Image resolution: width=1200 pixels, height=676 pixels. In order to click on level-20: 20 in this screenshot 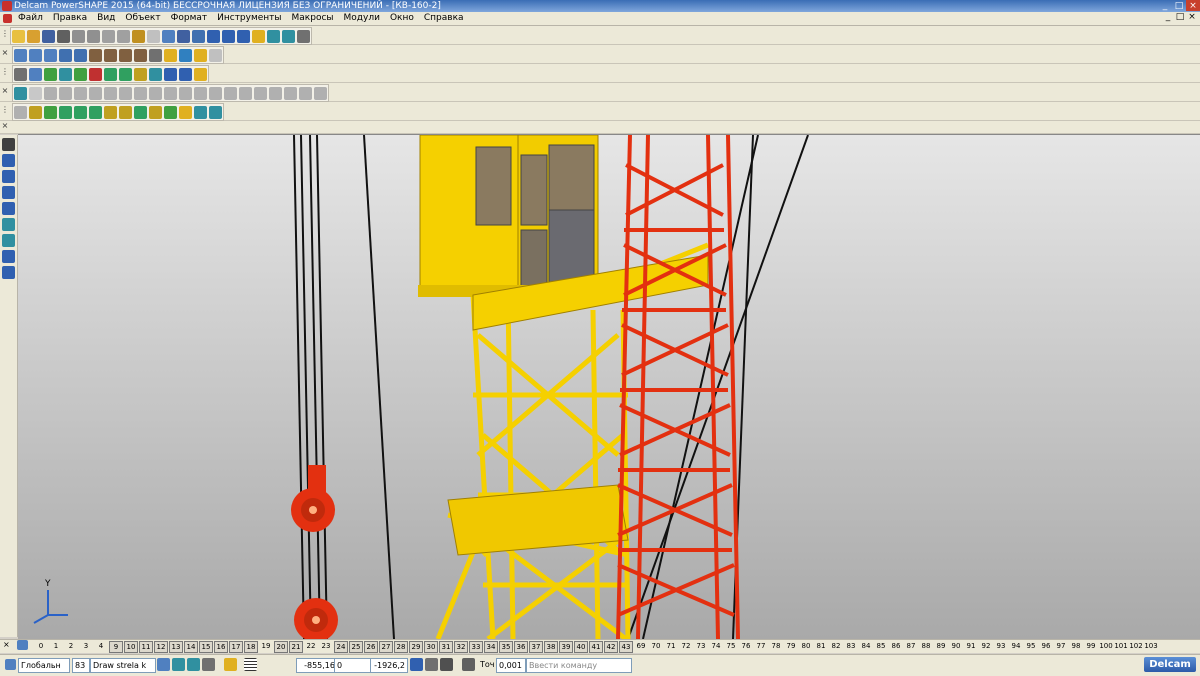, I will do `click(281, 647)`.